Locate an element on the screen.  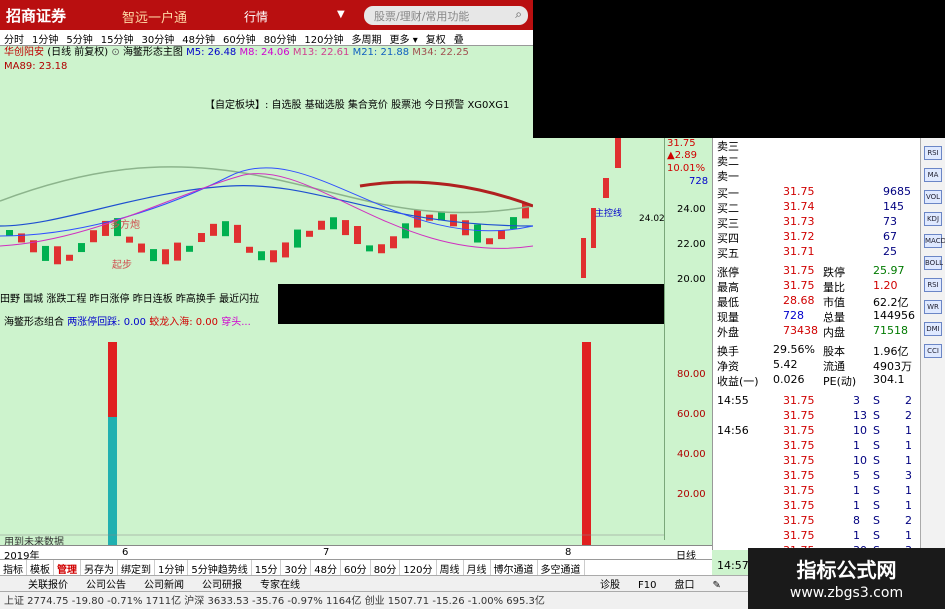
chevron-down-icon: ▼ is located at coordinates (341, 14).